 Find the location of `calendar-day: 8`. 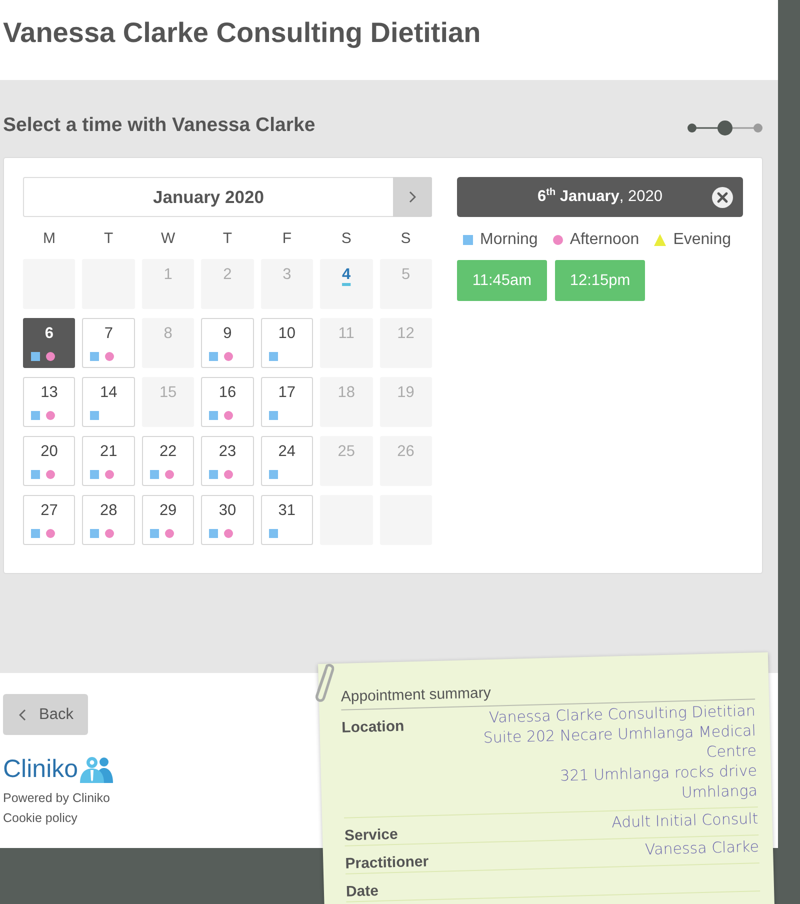

calendar-day: 8 is located at coordinates (168, 343).